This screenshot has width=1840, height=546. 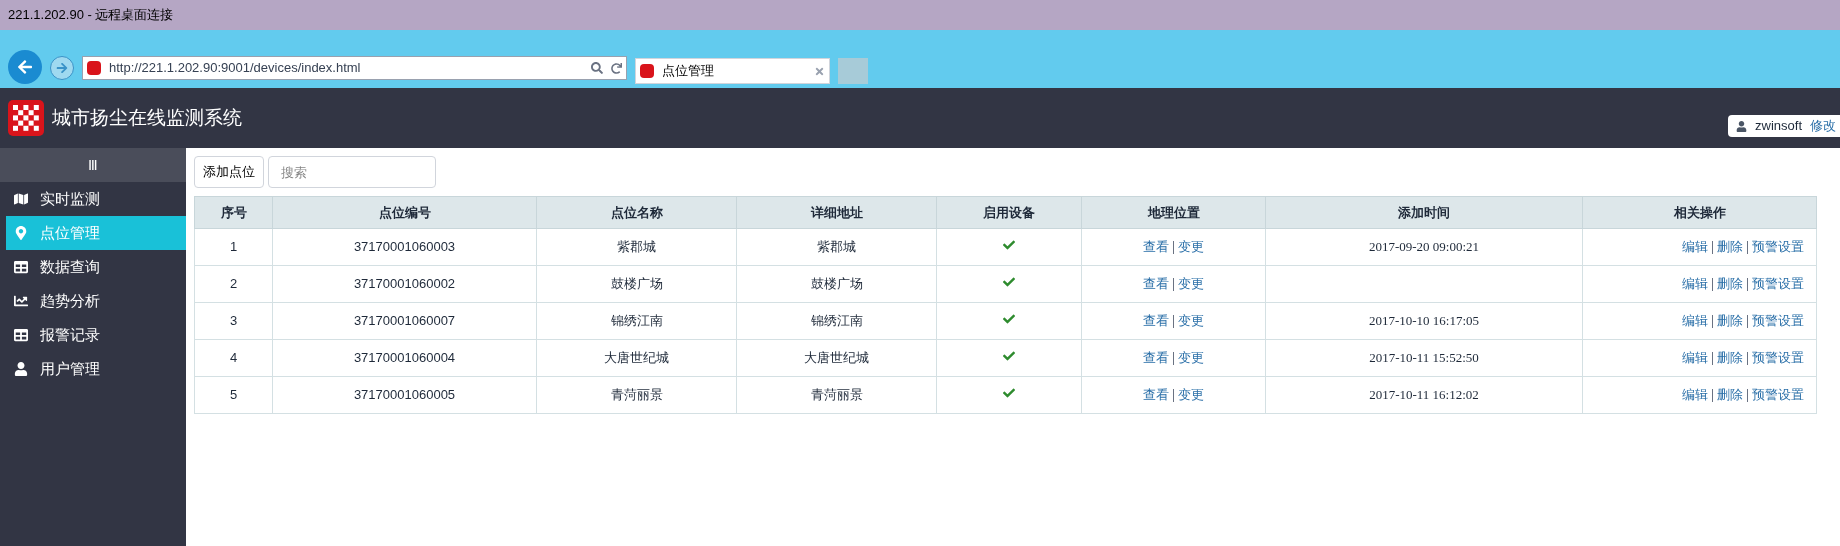 What do you see at coordinates (91, 15) in the screenshot?
I see `window-title: 221.1.202.90 - 远程桌面连接` at bounding box center [91, 15].